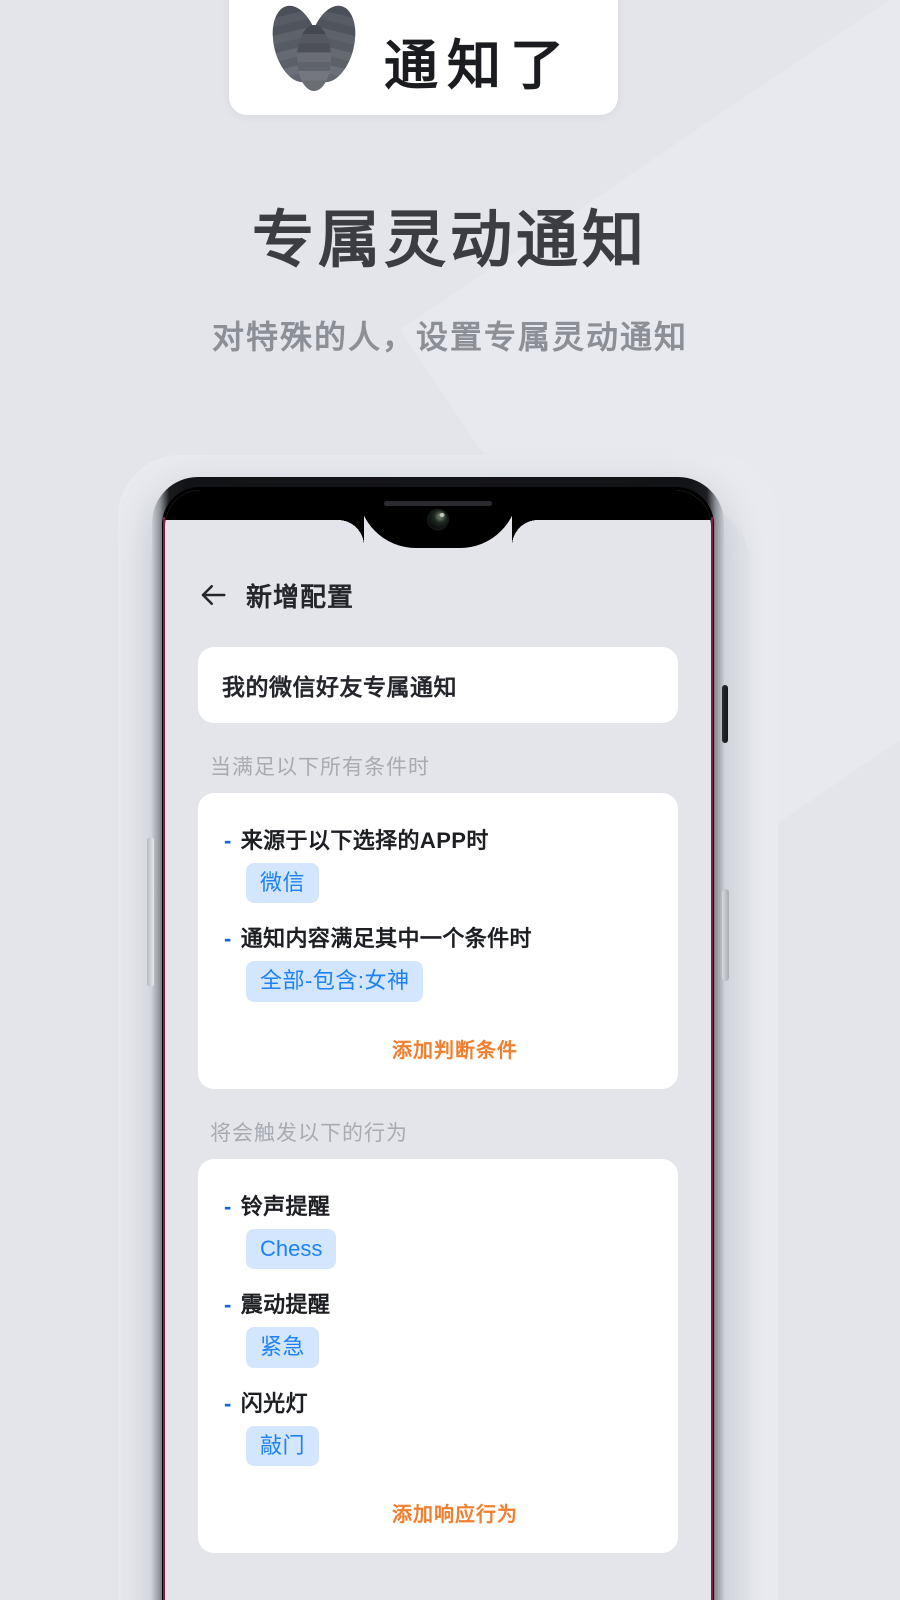 Image resolution: width=900 pixels, height=1600 pixels. What do you see at coordinates (455, 1045) in the screenshot?
I see `add-condition-button: 添加判断条件` at bounding box center [455, 1045].